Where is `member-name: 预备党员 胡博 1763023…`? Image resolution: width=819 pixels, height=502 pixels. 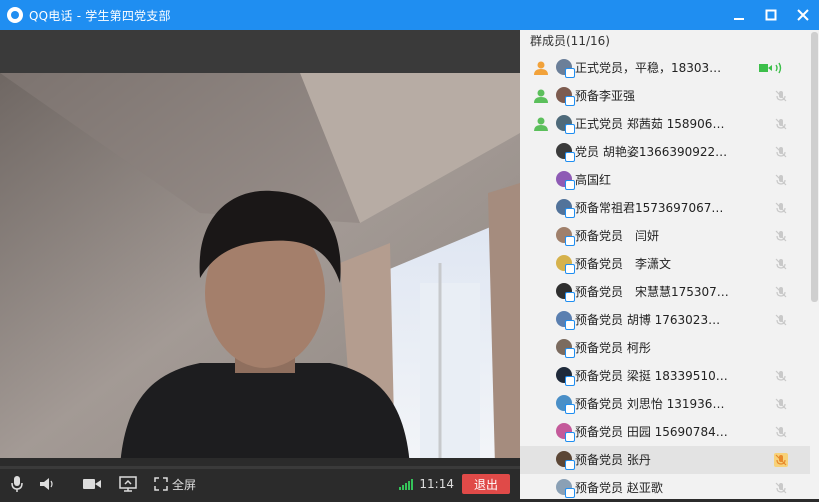 member-name: 预备党员 胡博 1763023… is located at coordinates (648, 320).